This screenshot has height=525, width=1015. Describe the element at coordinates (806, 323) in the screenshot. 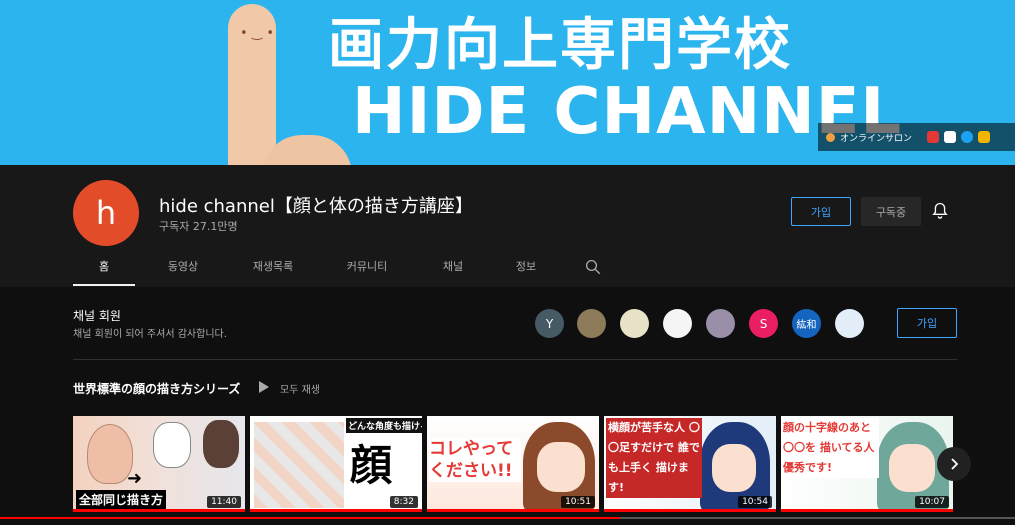

I see `member-avatar: 紘和` at that location.